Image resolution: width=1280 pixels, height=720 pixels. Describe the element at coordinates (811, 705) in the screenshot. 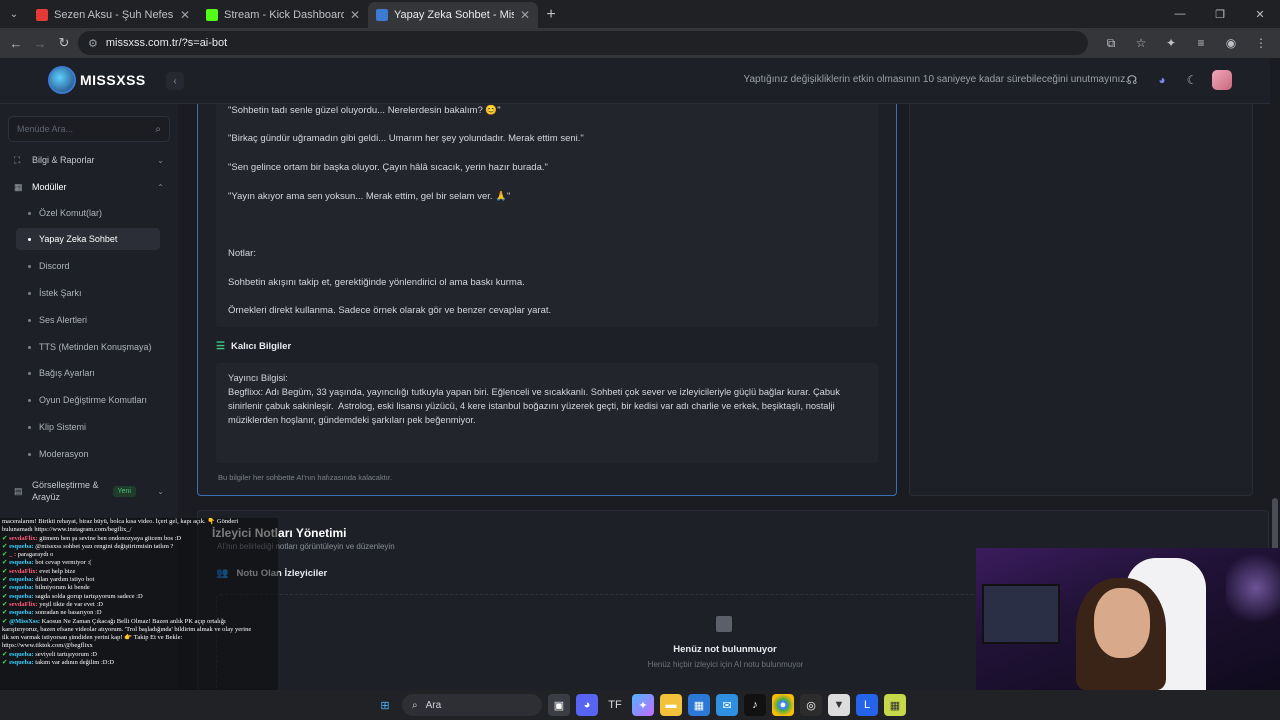

I see `obs-icon: ◎` at that location.